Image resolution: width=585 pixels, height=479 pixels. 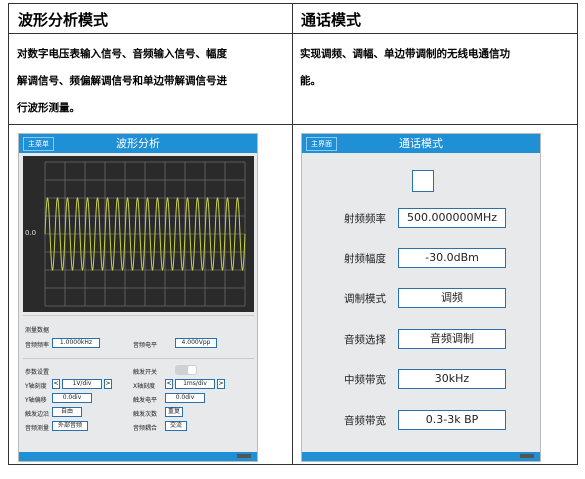 I want to click on audio-level-value: 4.000Vpp, so click(x=196, y=343).